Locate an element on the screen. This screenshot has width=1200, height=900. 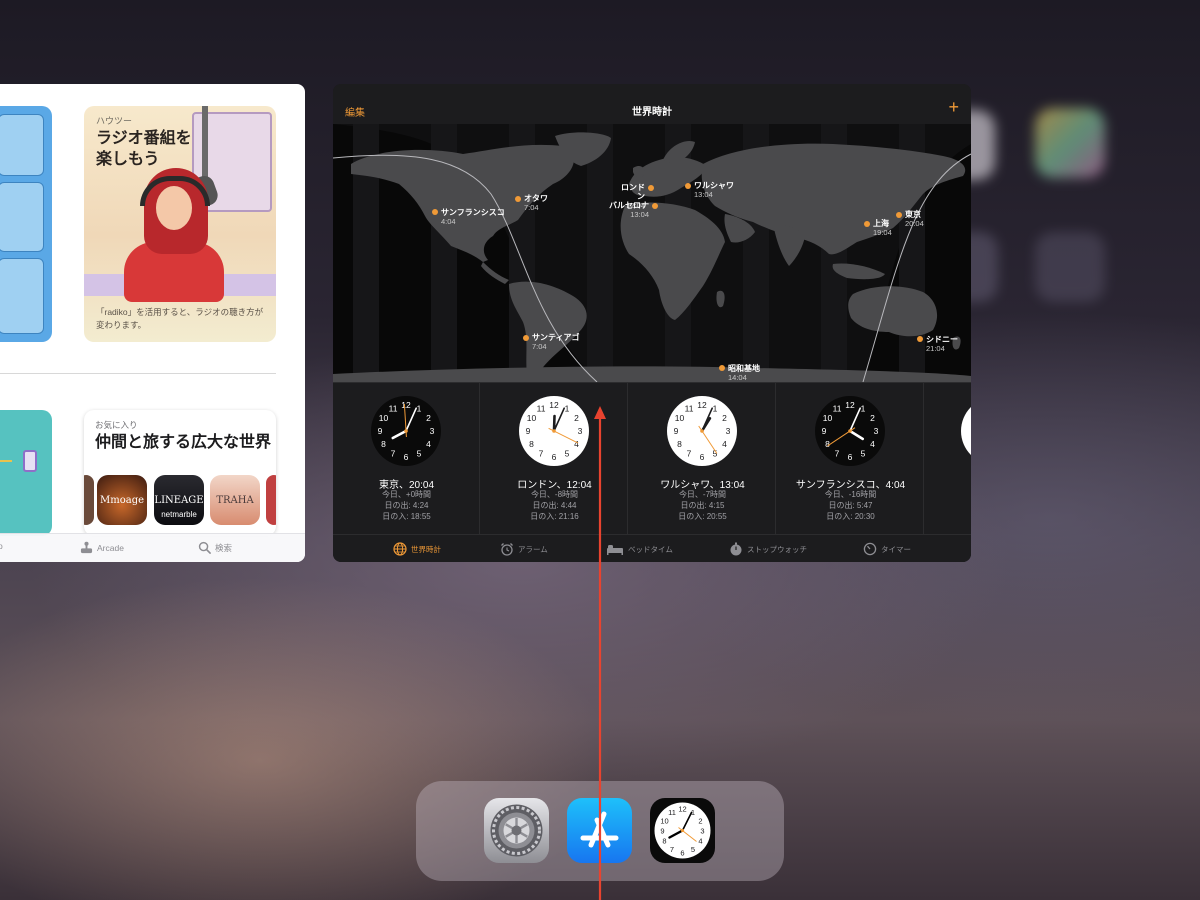
svg-text: 7 is located at coordinates (672, 849).